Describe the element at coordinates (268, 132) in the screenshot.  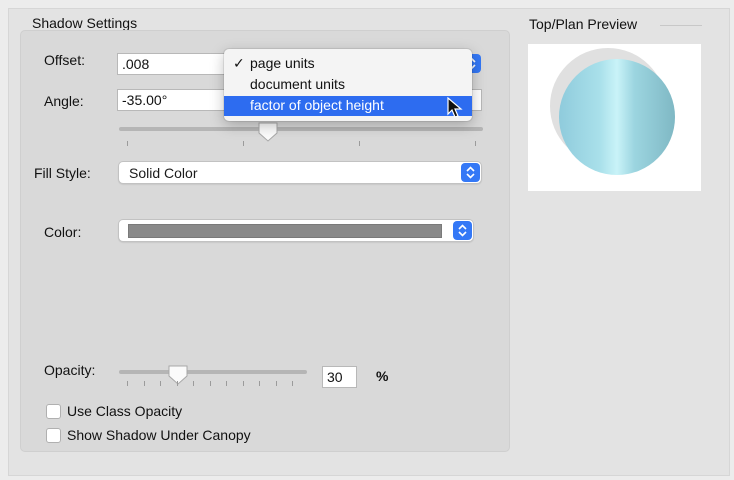
I see `angle-slider-thumb` at that location.